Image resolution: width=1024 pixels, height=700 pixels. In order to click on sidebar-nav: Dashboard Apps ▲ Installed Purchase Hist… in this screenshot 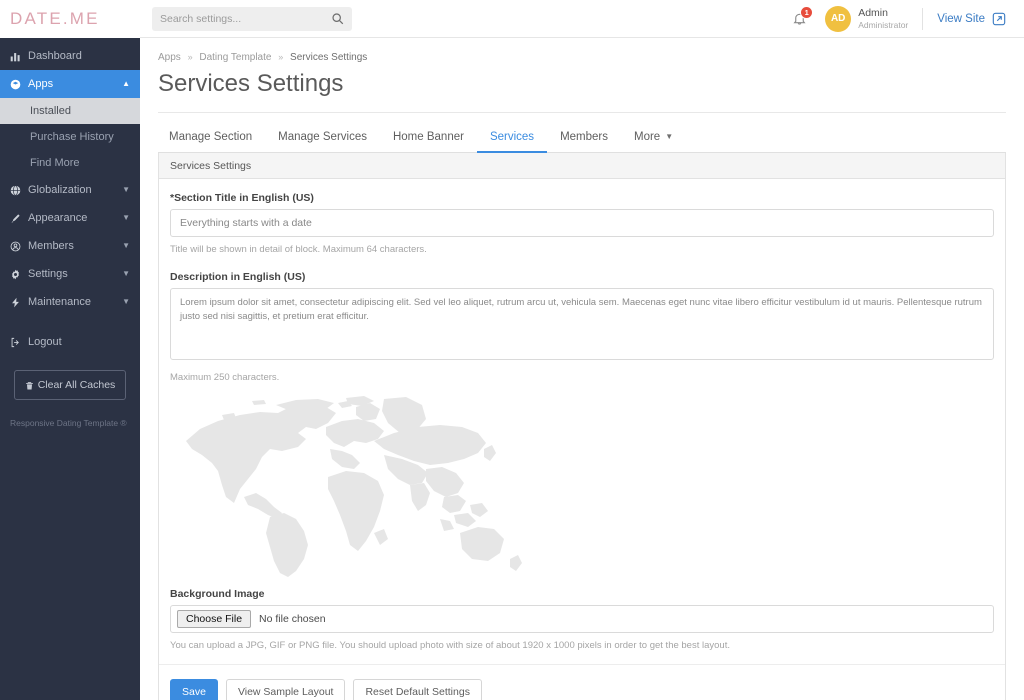, I will do `click(70, 197)`.